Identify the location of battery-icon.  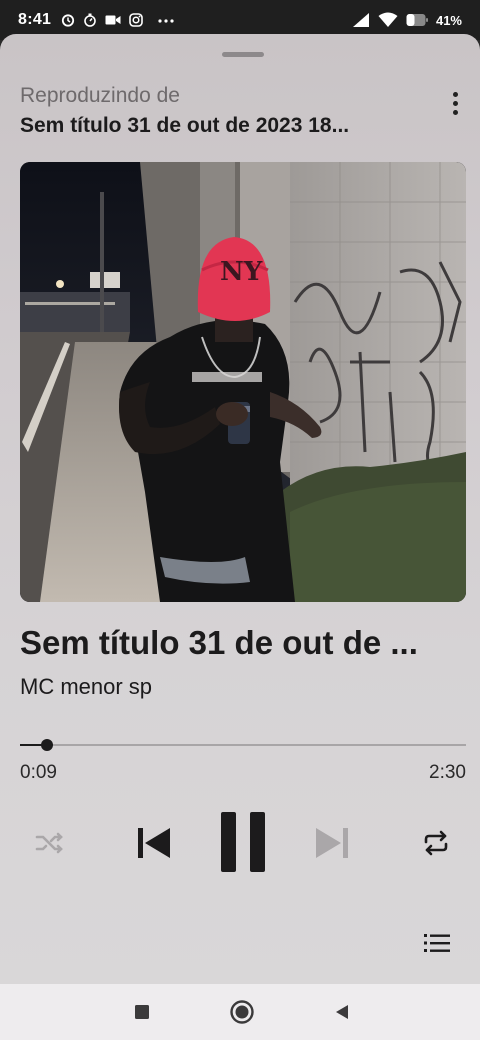
(417, 20).